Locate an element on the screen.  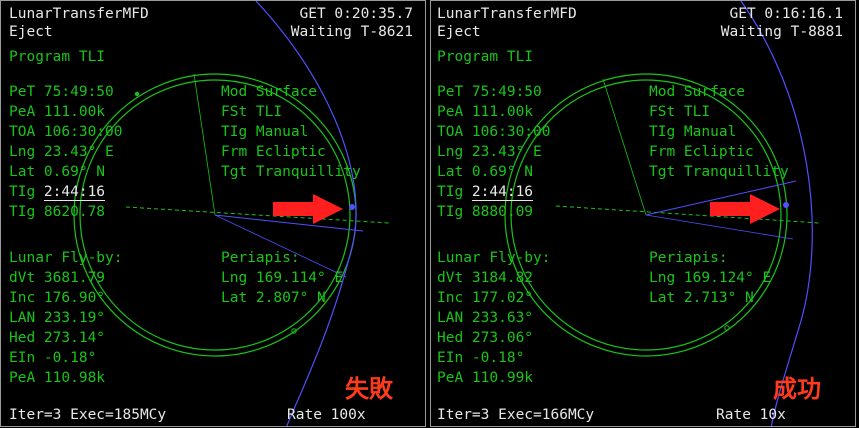
pea2-value: PeA 110.98k is located at coordinates (57, 378).